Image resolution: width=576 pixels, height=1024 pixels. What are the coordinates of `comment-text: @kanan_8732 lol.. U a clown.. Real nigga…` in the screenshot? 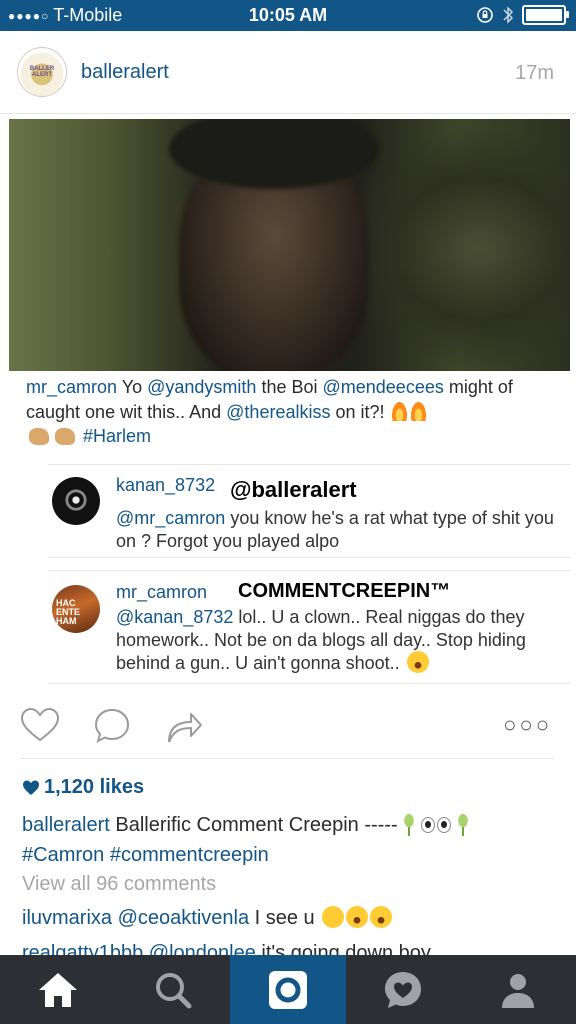 It's located at (343, 640).